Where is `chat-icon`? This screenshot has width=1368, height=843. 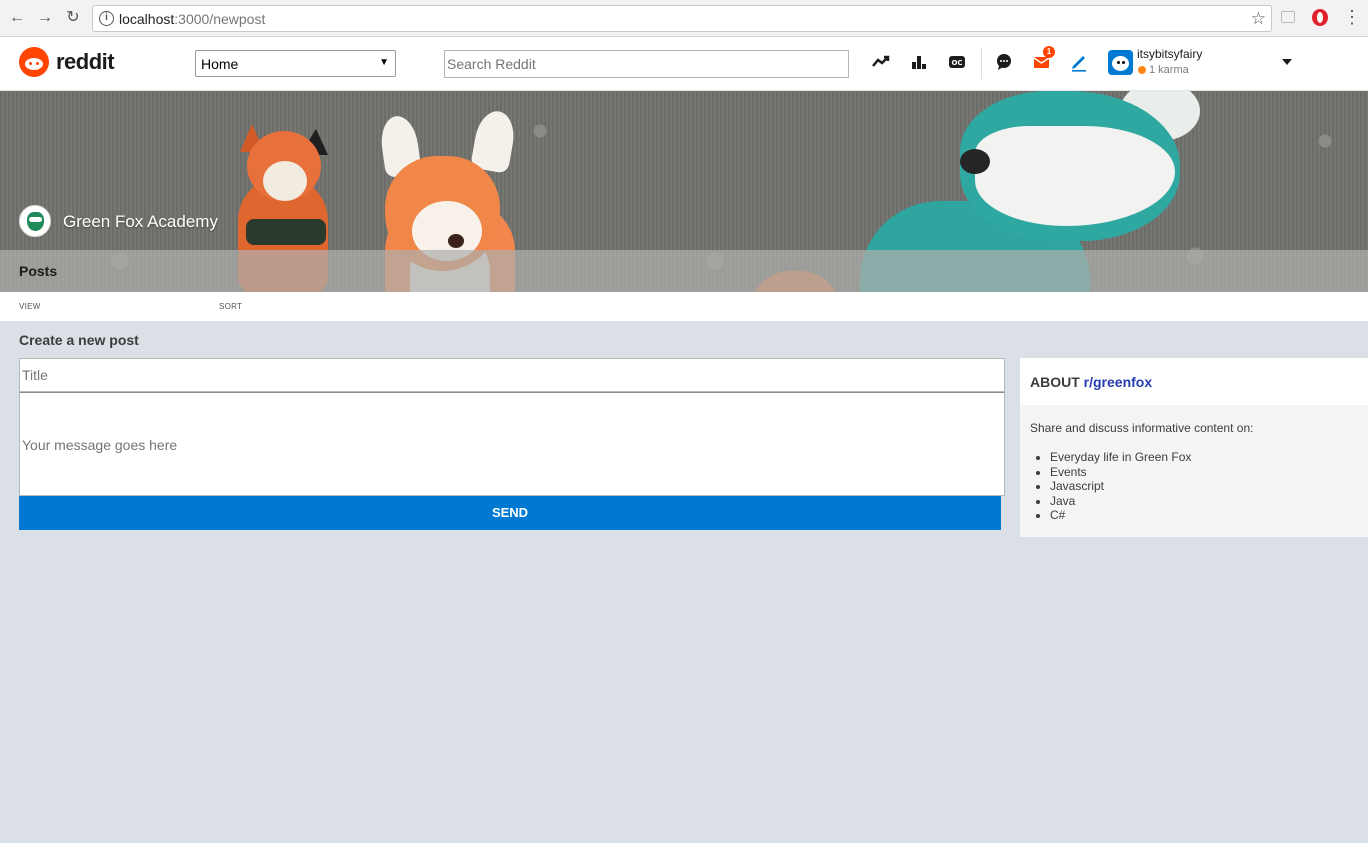
chat-icon is located at coordinates (1004, 62).